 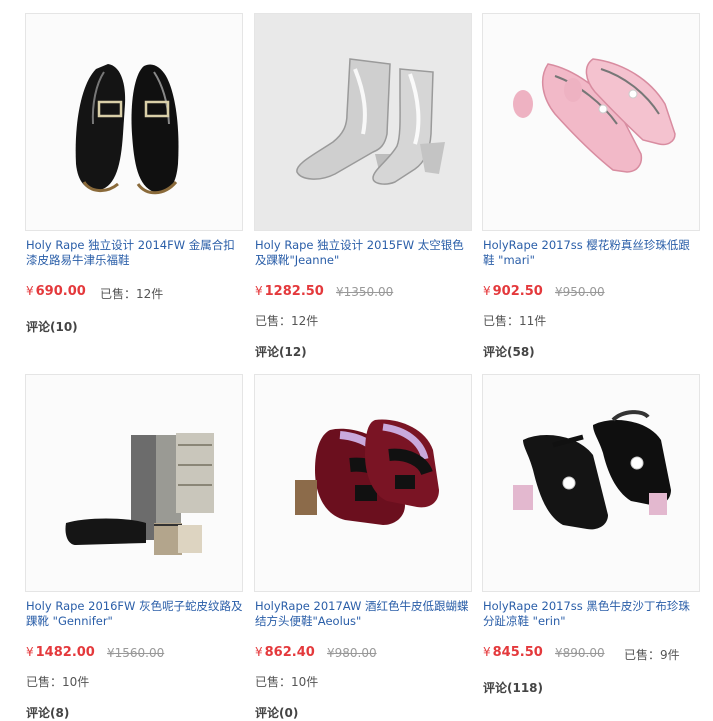 I want to click on sold-count: 已售：9件, so click(x=652, y=655).